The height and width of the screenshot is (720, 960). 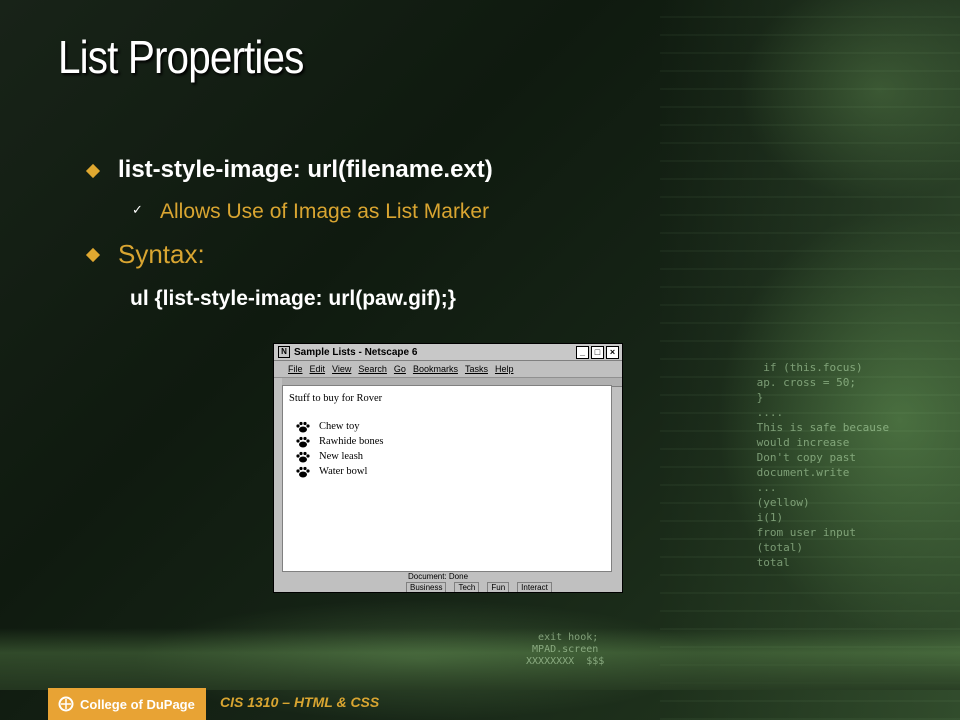 What do you see at coordinates (336, 398) in the screenshot?
I see `content-heading: Stuff to buy for Rover` at bounding box center [336, 398].